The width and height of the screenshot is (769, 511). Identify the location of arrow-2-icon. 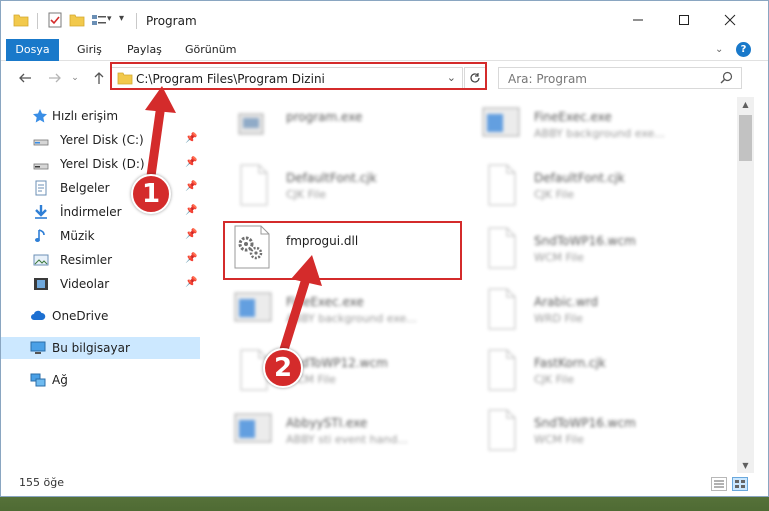
(299, 308).